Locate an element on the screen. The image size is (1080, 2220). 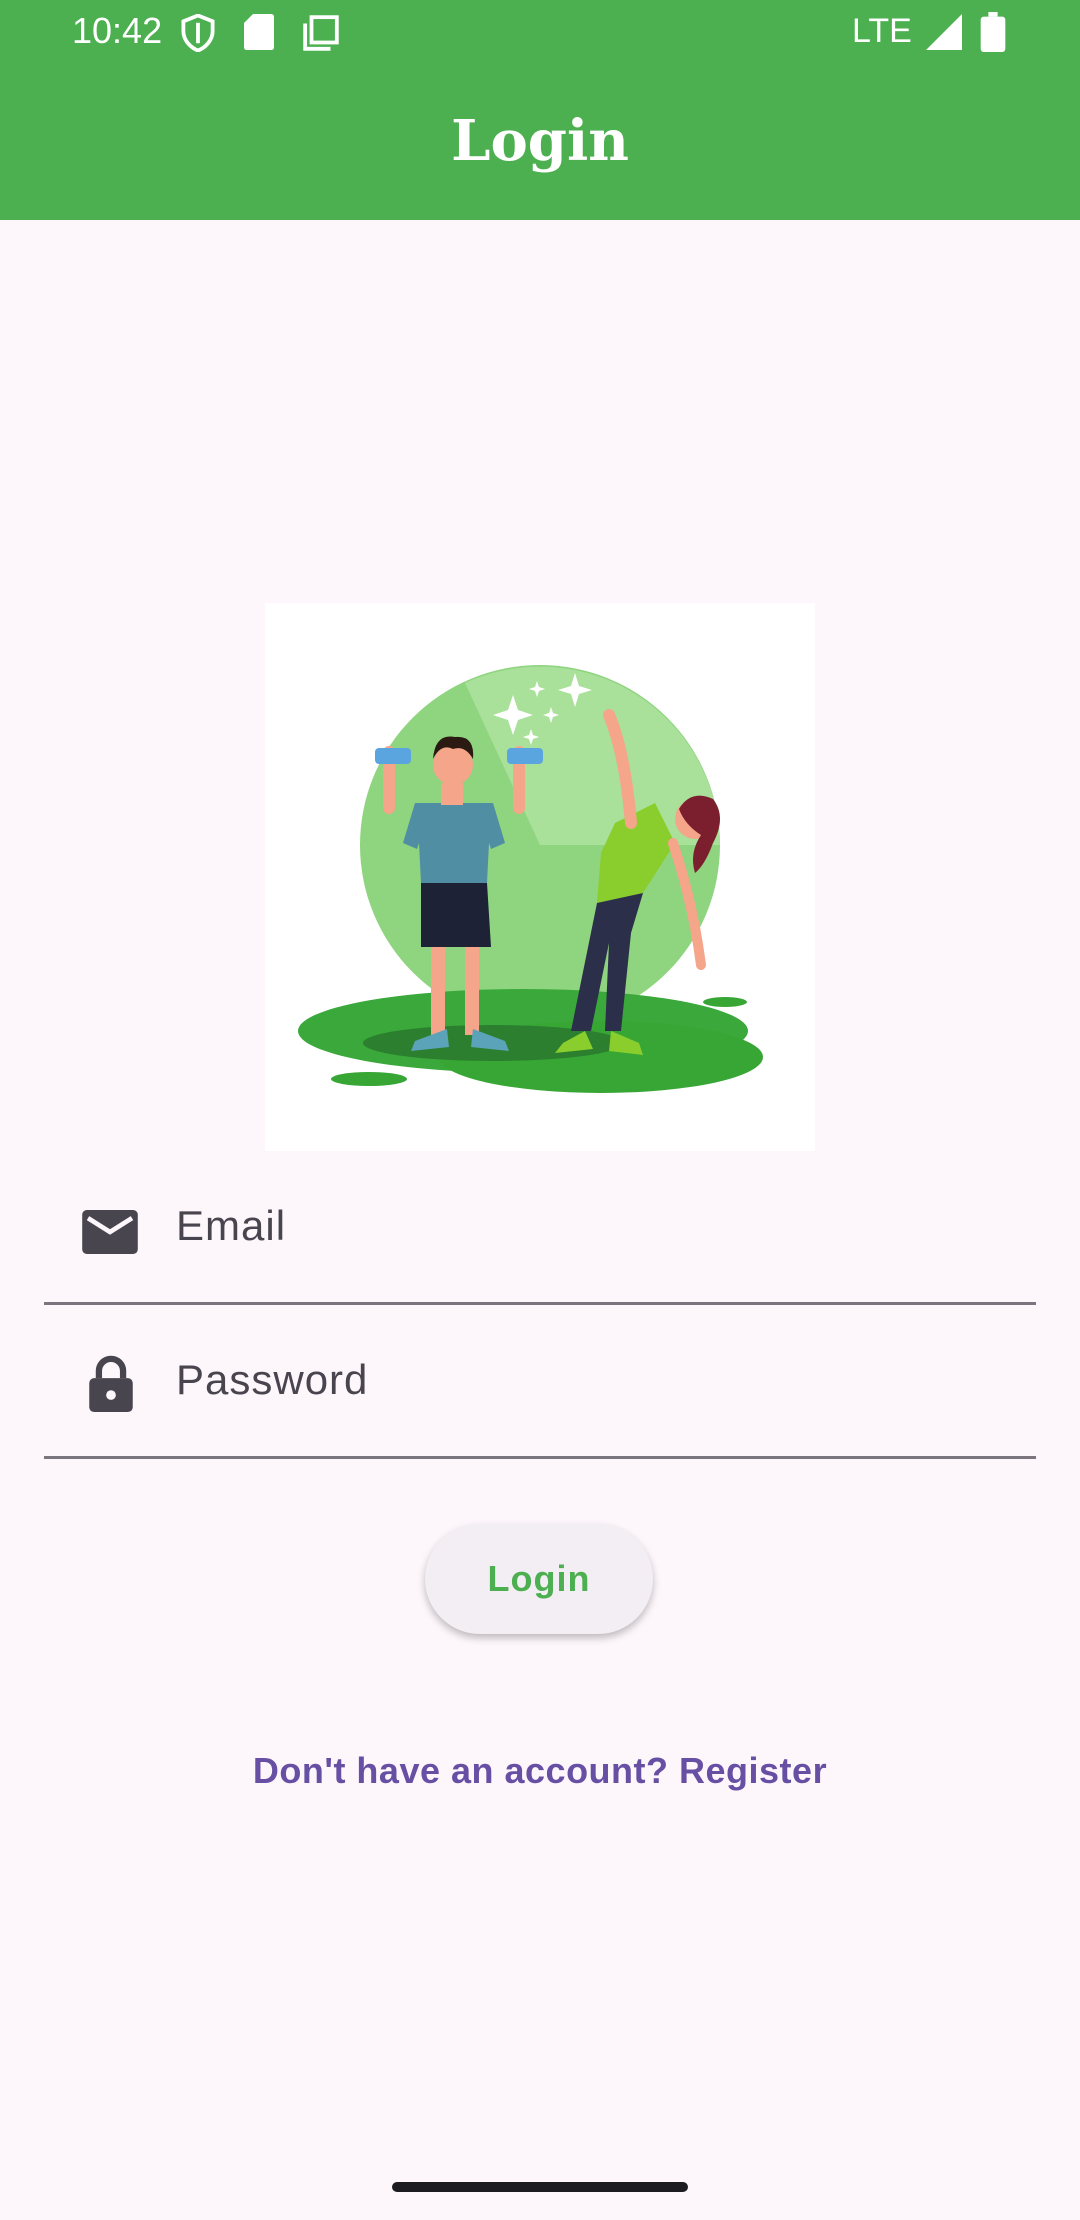
login-button: Login is located at coordinates (539, 1579).